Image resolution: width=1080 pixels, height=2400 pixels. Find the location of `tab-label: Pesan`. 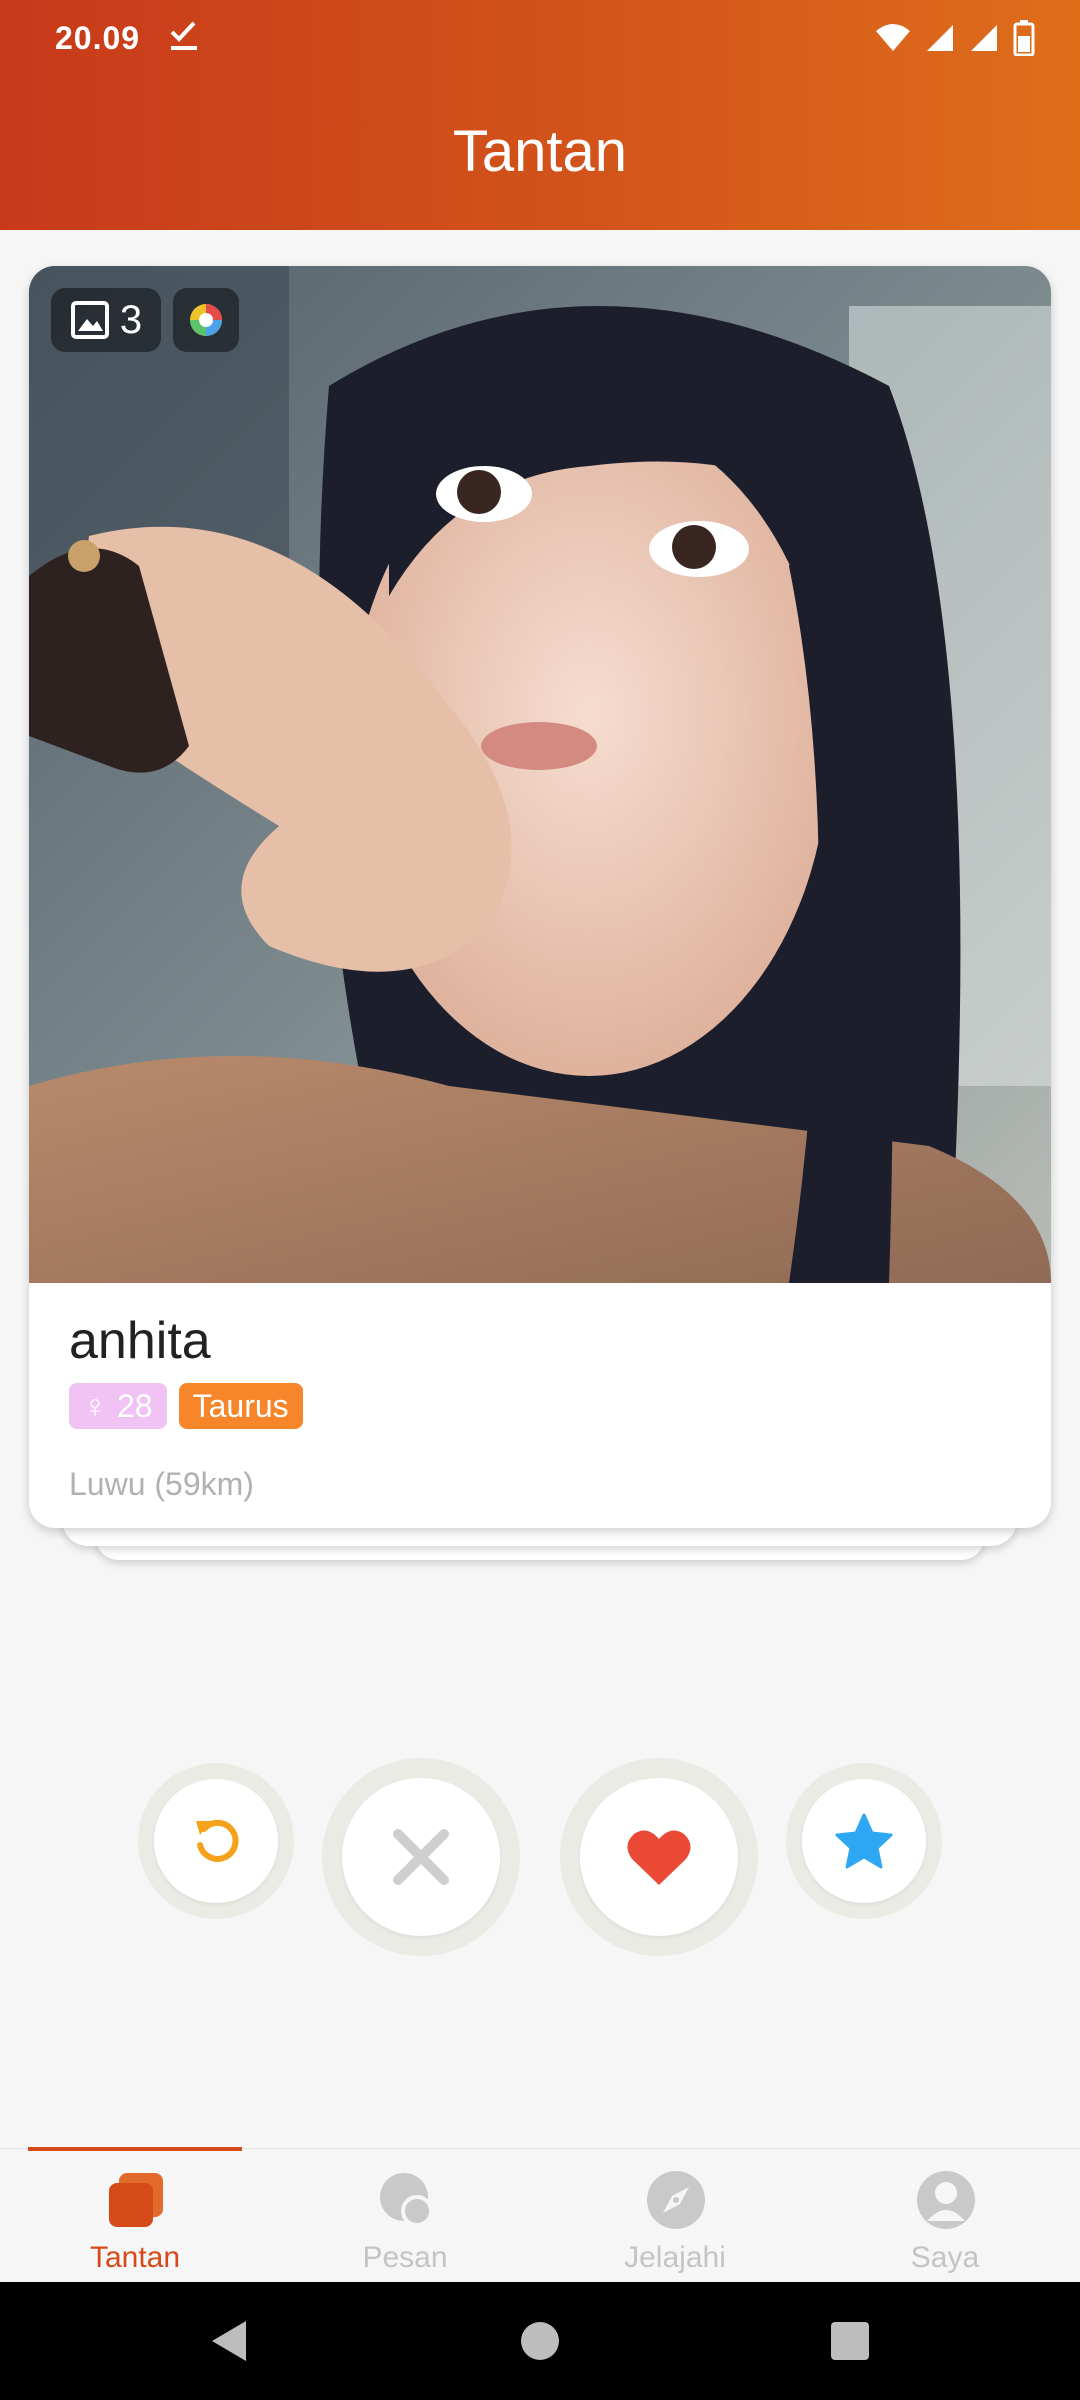

tab-label: Pesan is located at coordinates (405, 2257).